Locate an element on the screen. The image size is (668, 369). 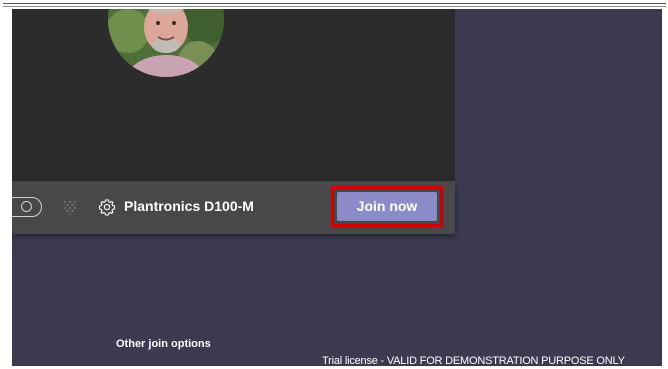
audio-device-name: Plantronics D100-M is located at coordinates (189, 206).